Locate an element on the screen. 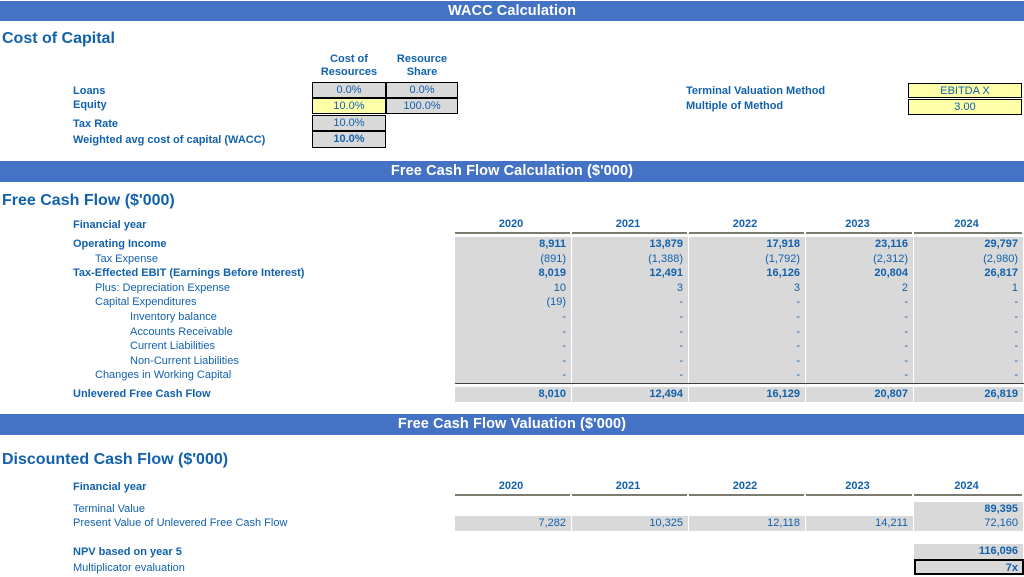 The width and height of the screenshot is (1024, 577). coc-header-cost-of-resources-line2: Resources is located at coordinates (349, 72).